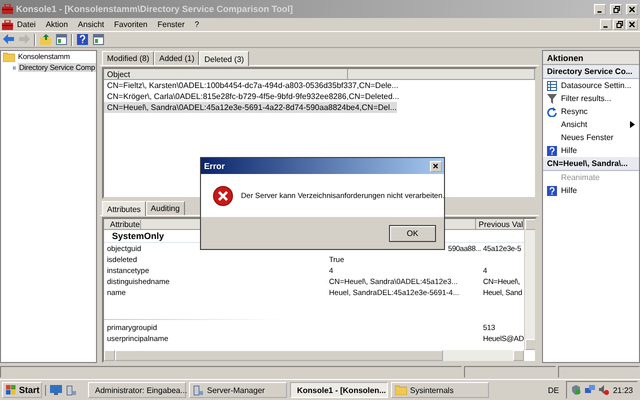  What do you see at coordinates (553, 390) in the screenshot?
I see `language-indicator: DE` at bounding box center [553, 390].